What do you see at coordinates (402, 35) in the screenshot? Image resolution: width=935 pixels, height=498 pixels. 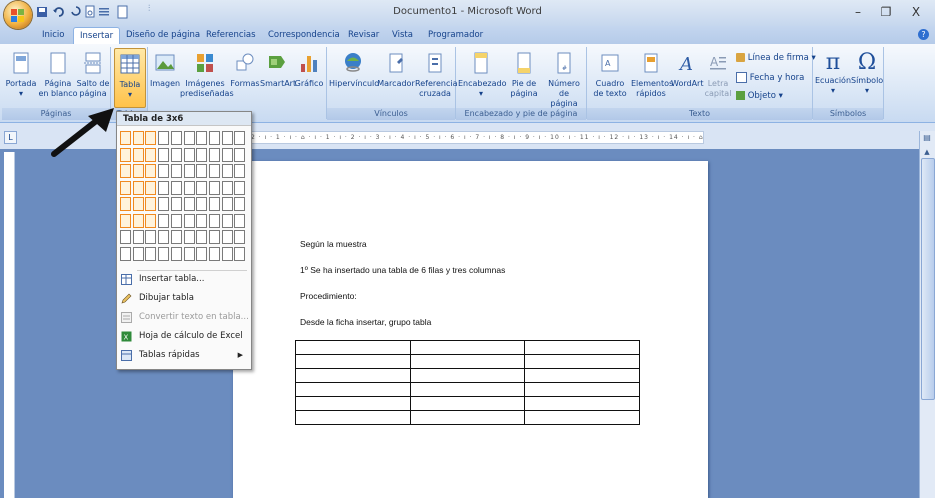 I see `tab-vista: Vista` at bounding box center [402, 35].